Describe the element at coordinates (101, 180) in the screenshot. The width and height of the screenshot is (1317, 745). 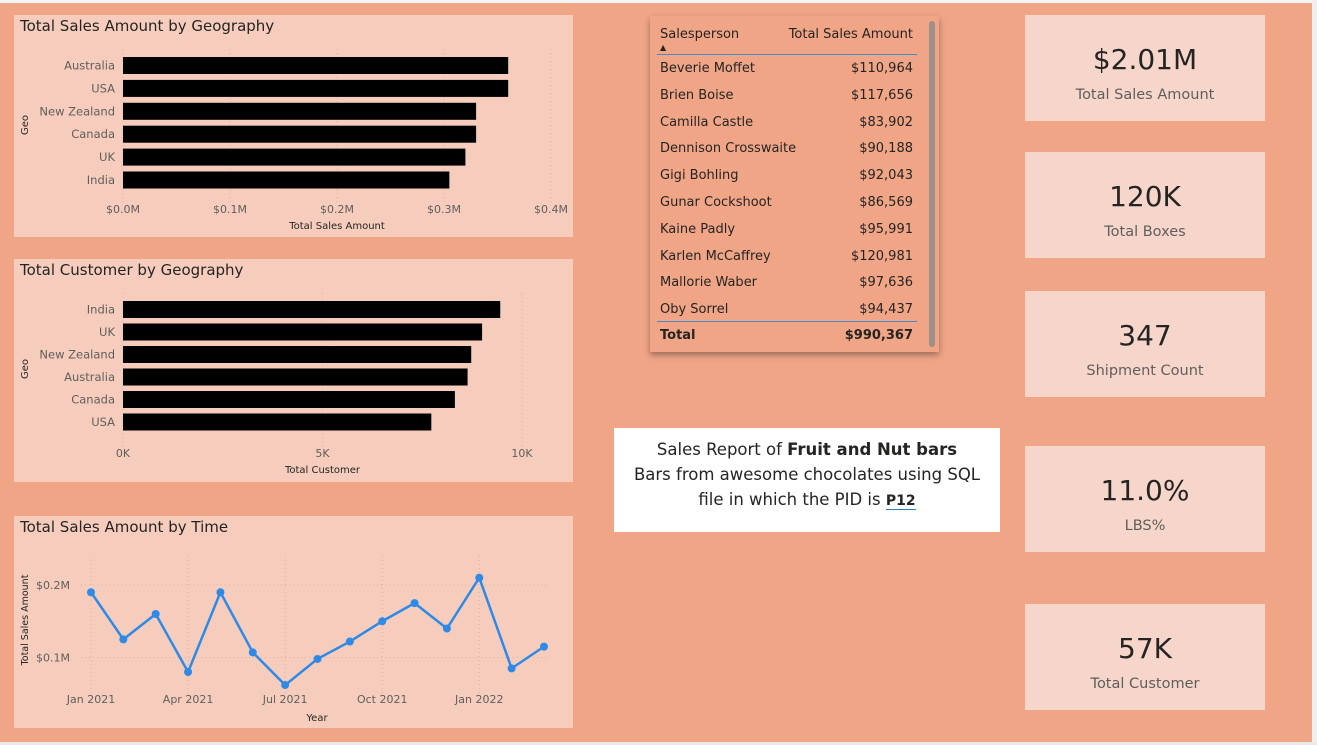
I see `category-label: India` at that location.